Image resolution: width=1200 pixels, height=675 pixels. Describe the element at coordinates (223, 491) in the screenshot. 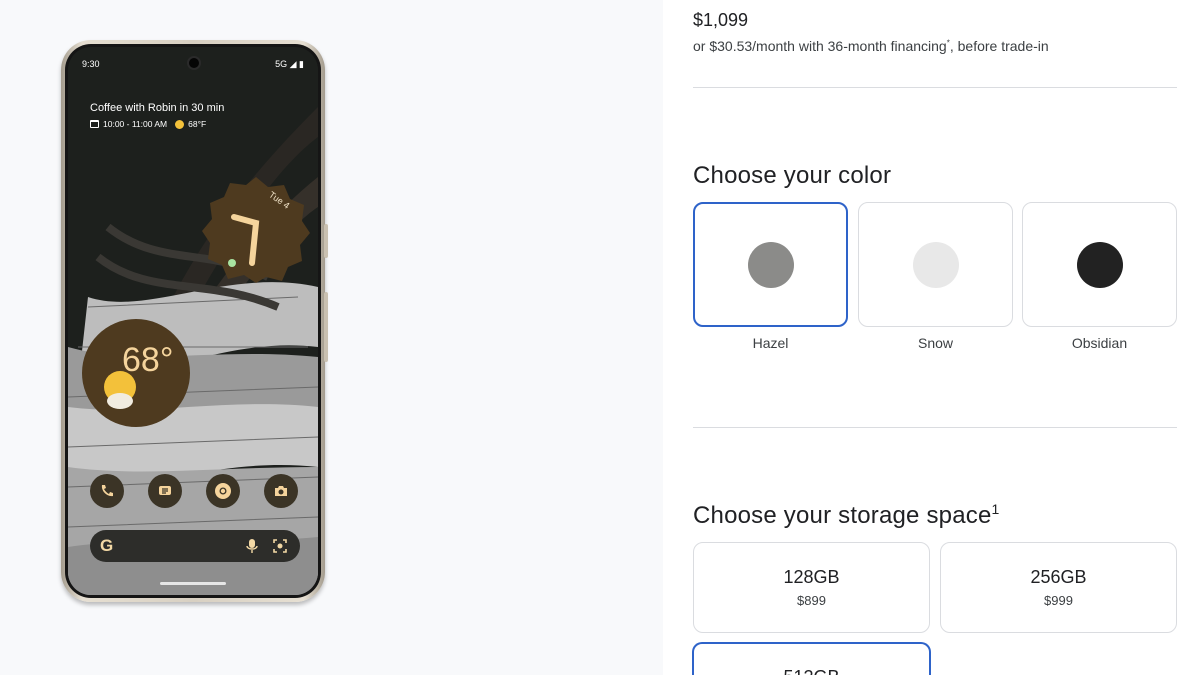

I see `chrome-icon` at that location.